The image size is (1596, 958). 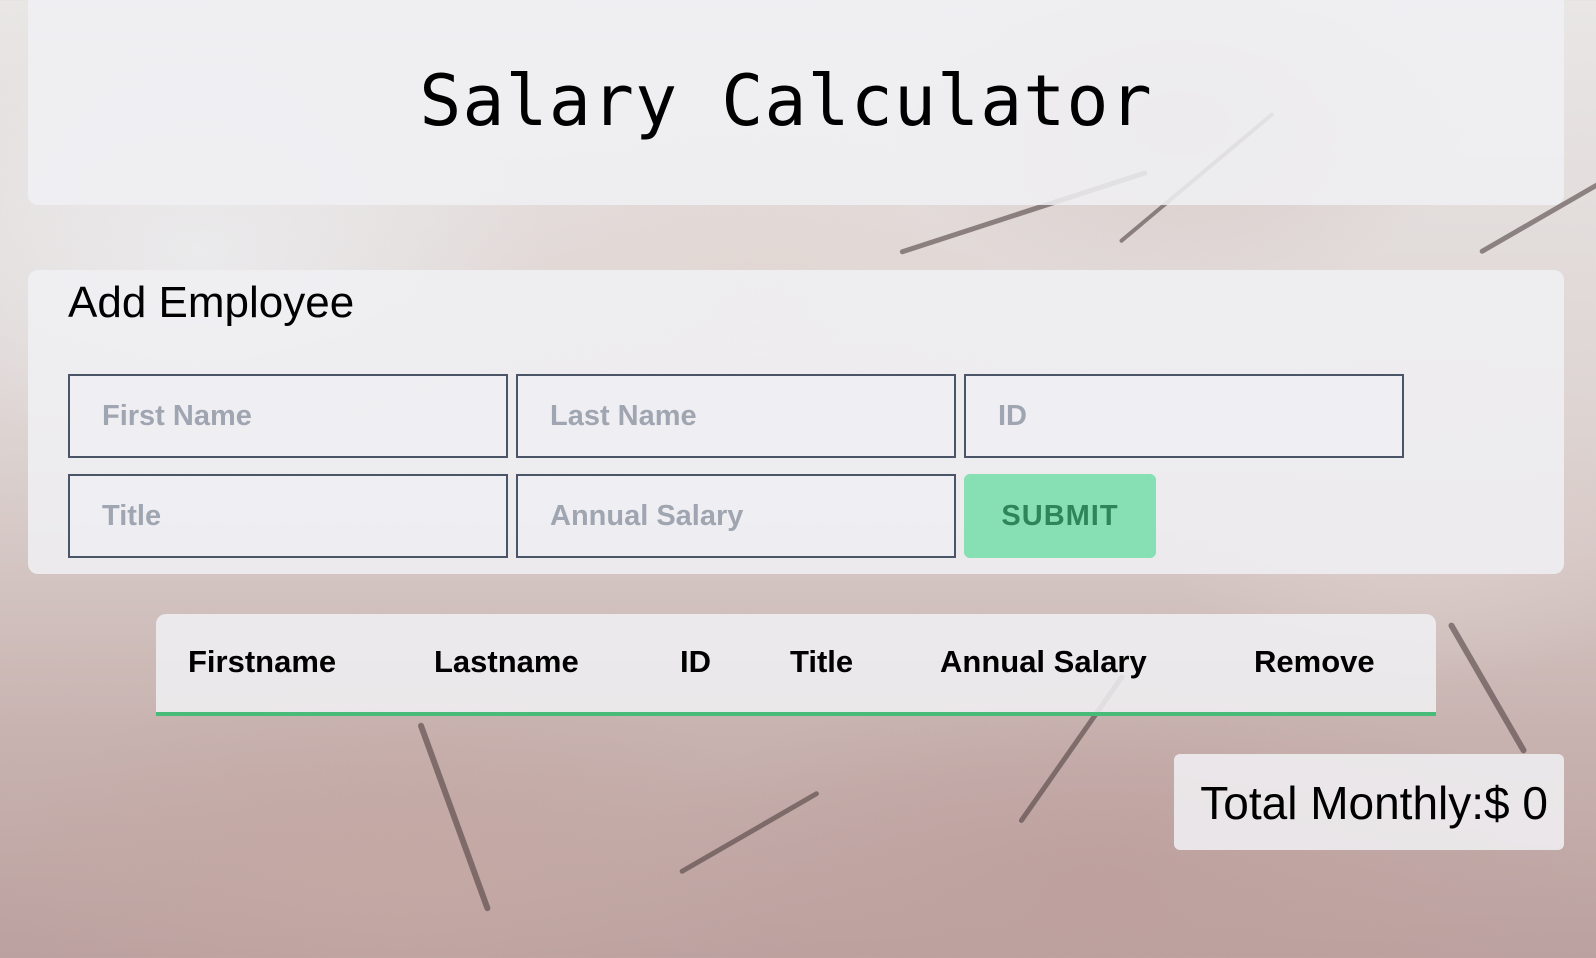 What do you see at coordinates (1184, 416) in the screenshot?
I see `id-input` at bounding box center [1184, 416].